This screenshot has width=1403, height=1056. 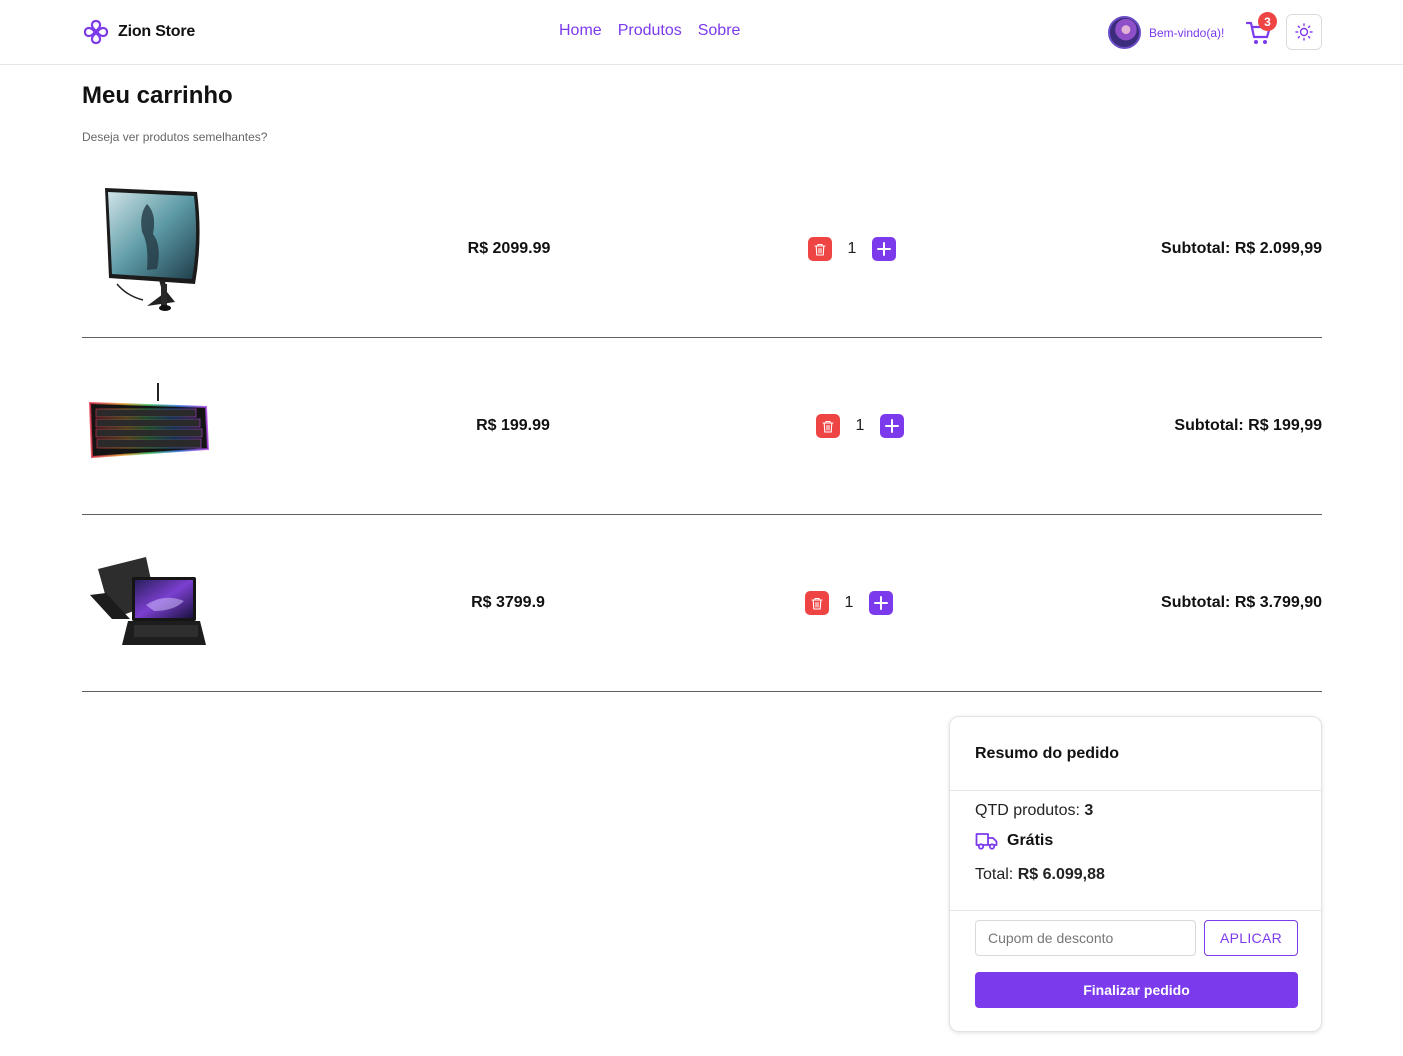 What do you see at coordinates (719, 31) in the screenshot?
I see `nav-sobre-link: Sobre` at bounding box center [719, 31].